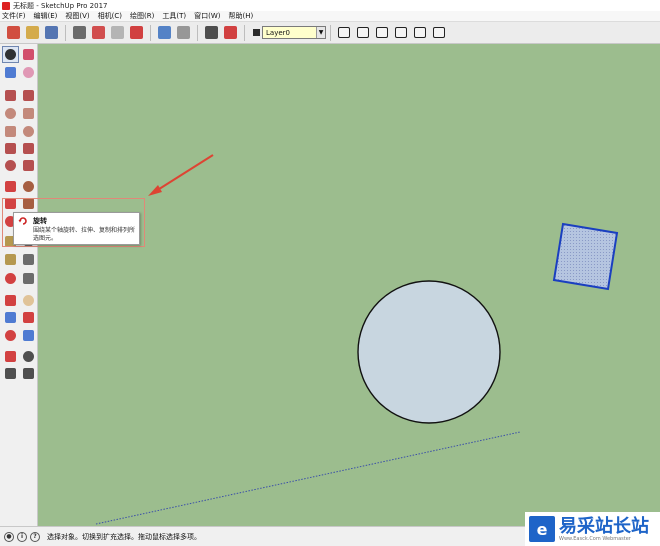 The height and width of the screenshot is (546, 660). I want to click on section-plane-tool, so click(28, 373).